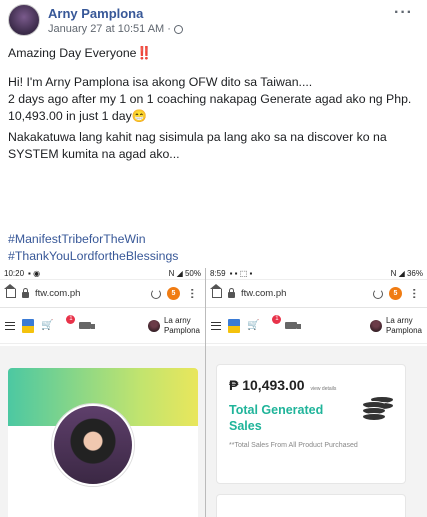  What do you see at coordinates (316, 274) in the screenshot?
I see `status-bar: 8:59 ▪ ▪ ⬚ ▪ N ◢ 36%` at bounding box center [316, 274].